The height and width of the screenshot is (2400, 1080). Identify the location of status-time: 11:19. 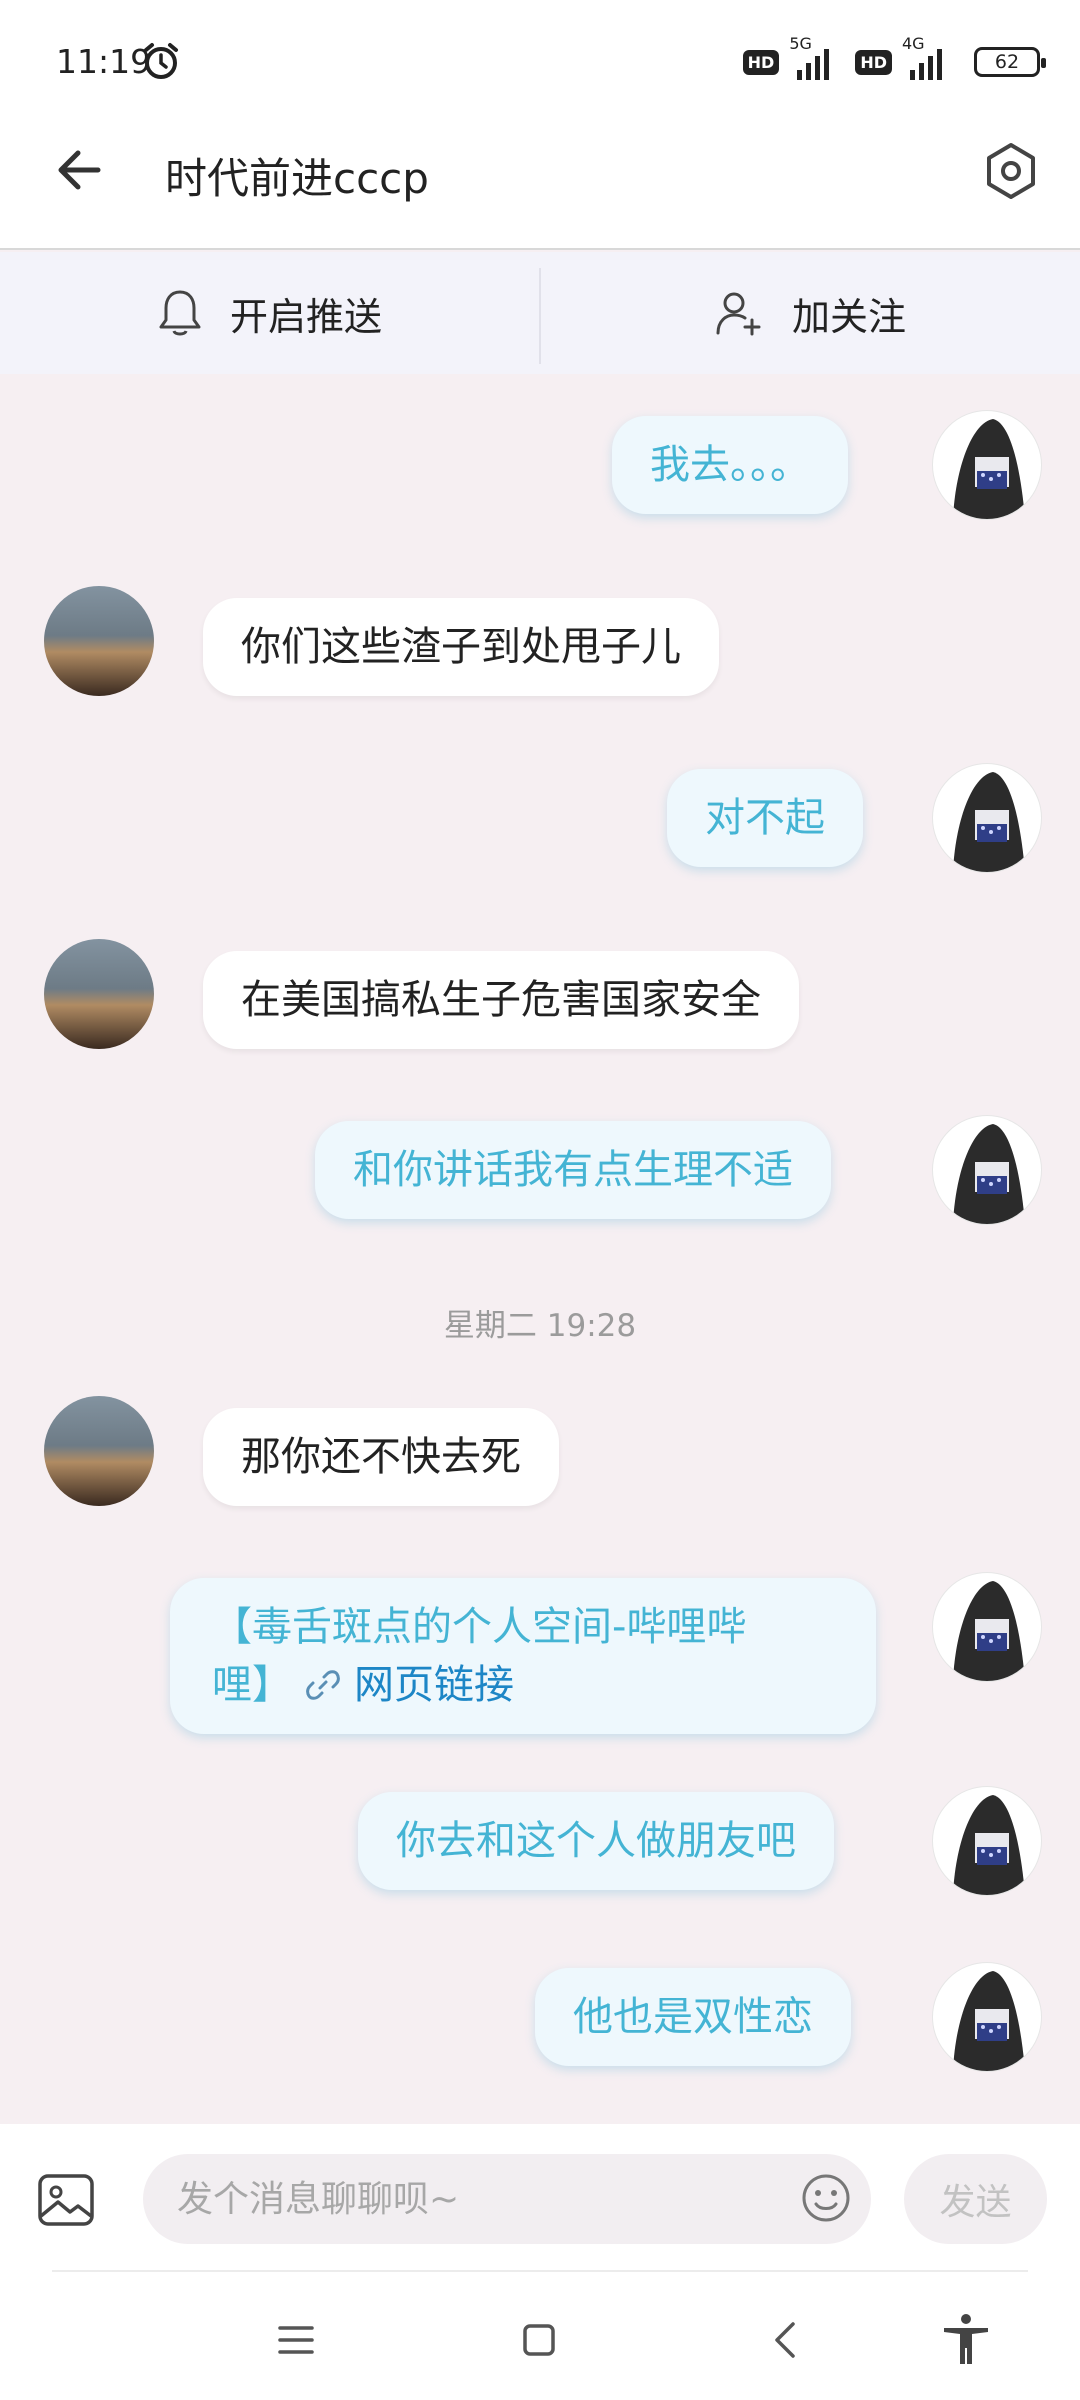
(104, 61).